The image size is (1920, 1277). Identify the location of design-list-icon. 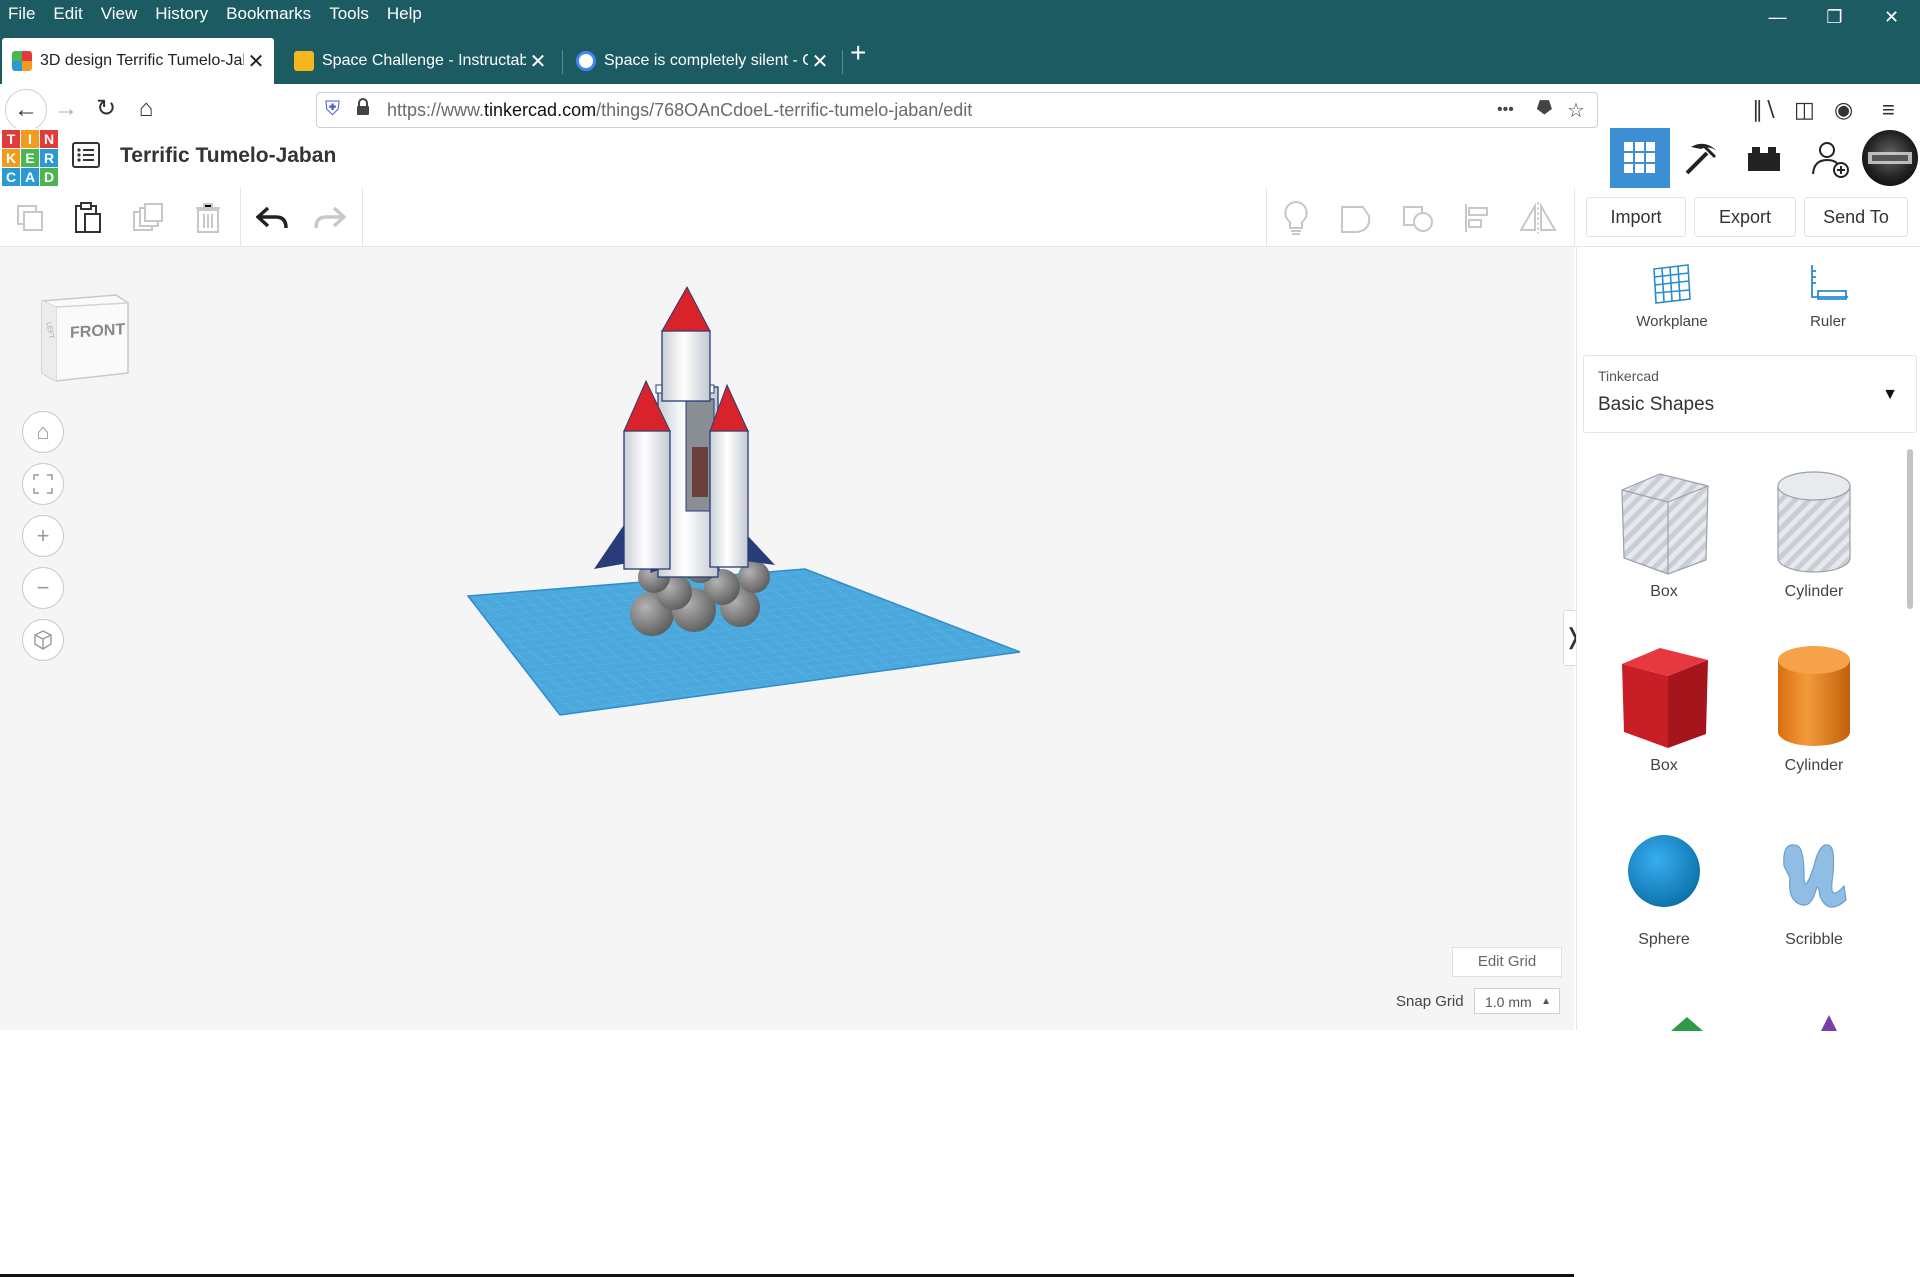
(86, 156).